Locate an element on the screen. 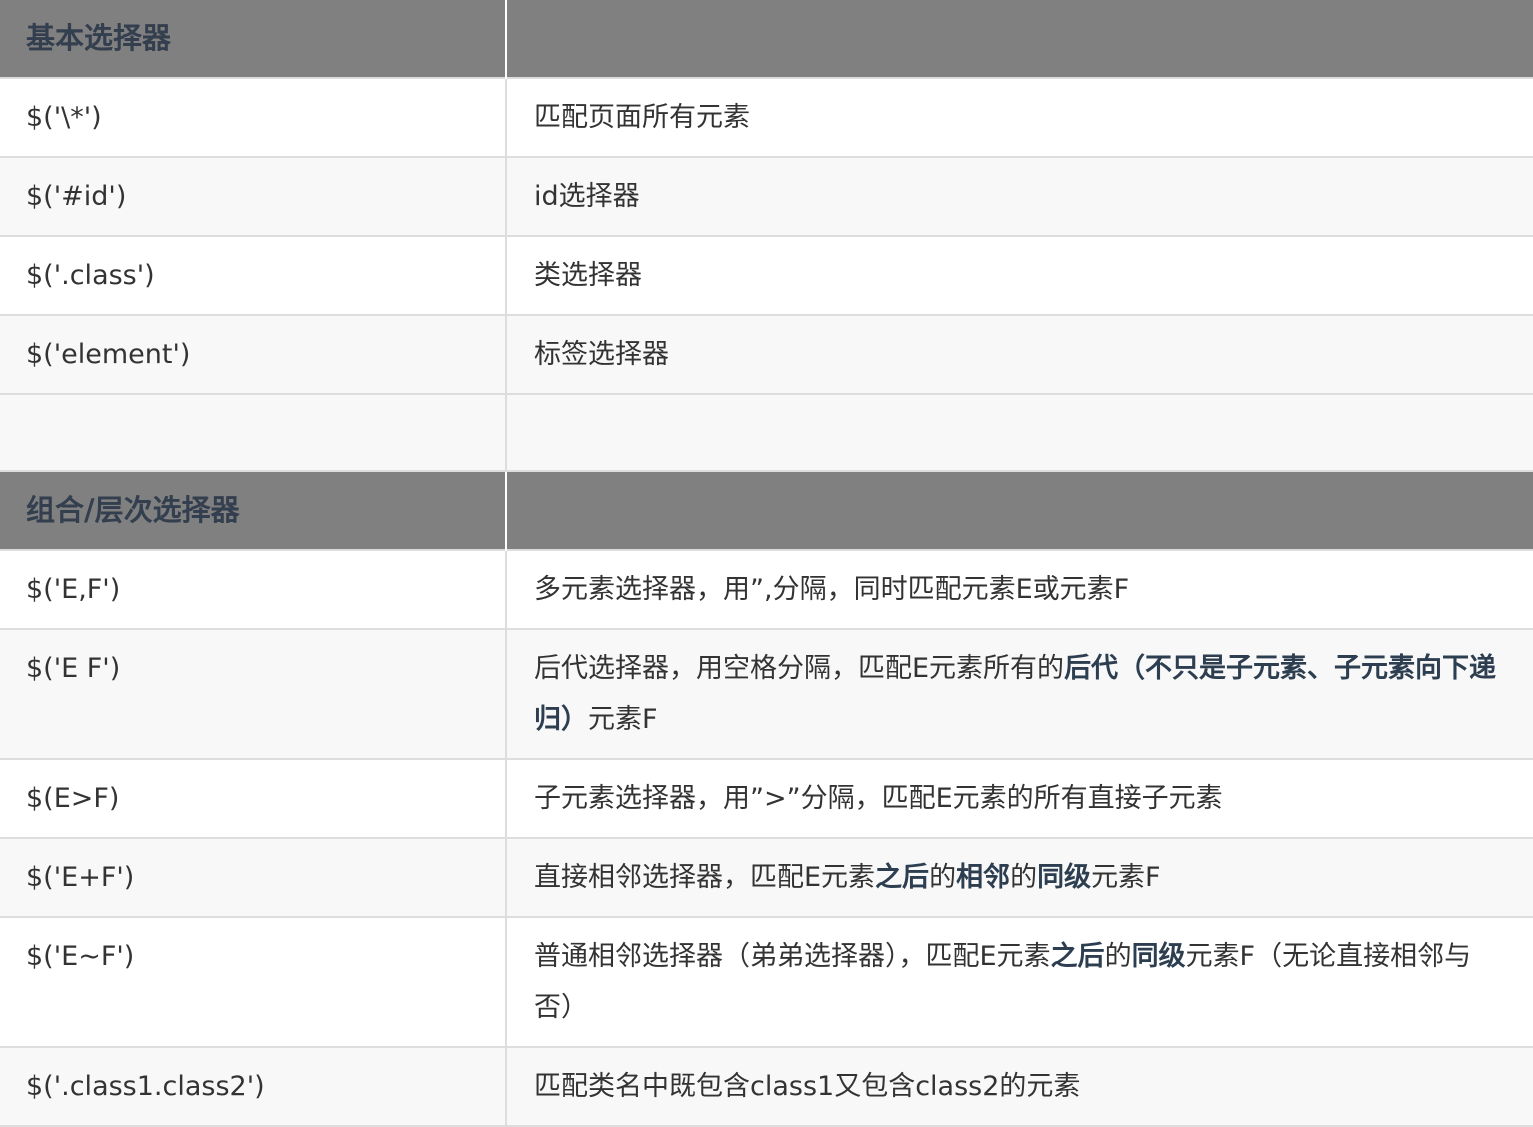 The height and width of the screenshot is (1127, 1533). selector-cell: $('#id') is located at coordinates (253, 196).